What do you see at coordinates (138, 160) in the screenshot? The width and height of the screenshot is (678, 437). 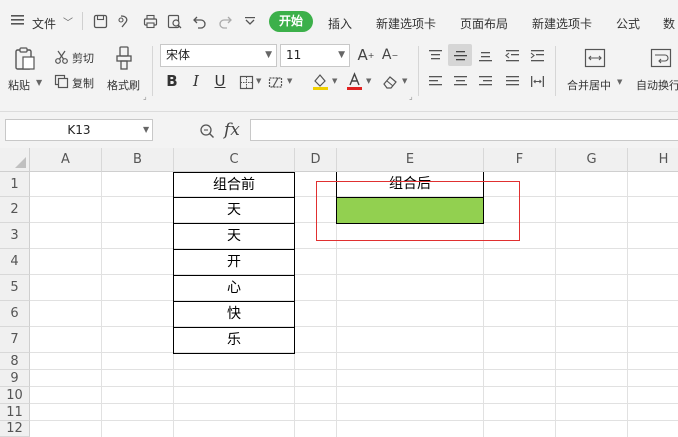 I see `column-header-b: B` at bounding box center [138, 160].